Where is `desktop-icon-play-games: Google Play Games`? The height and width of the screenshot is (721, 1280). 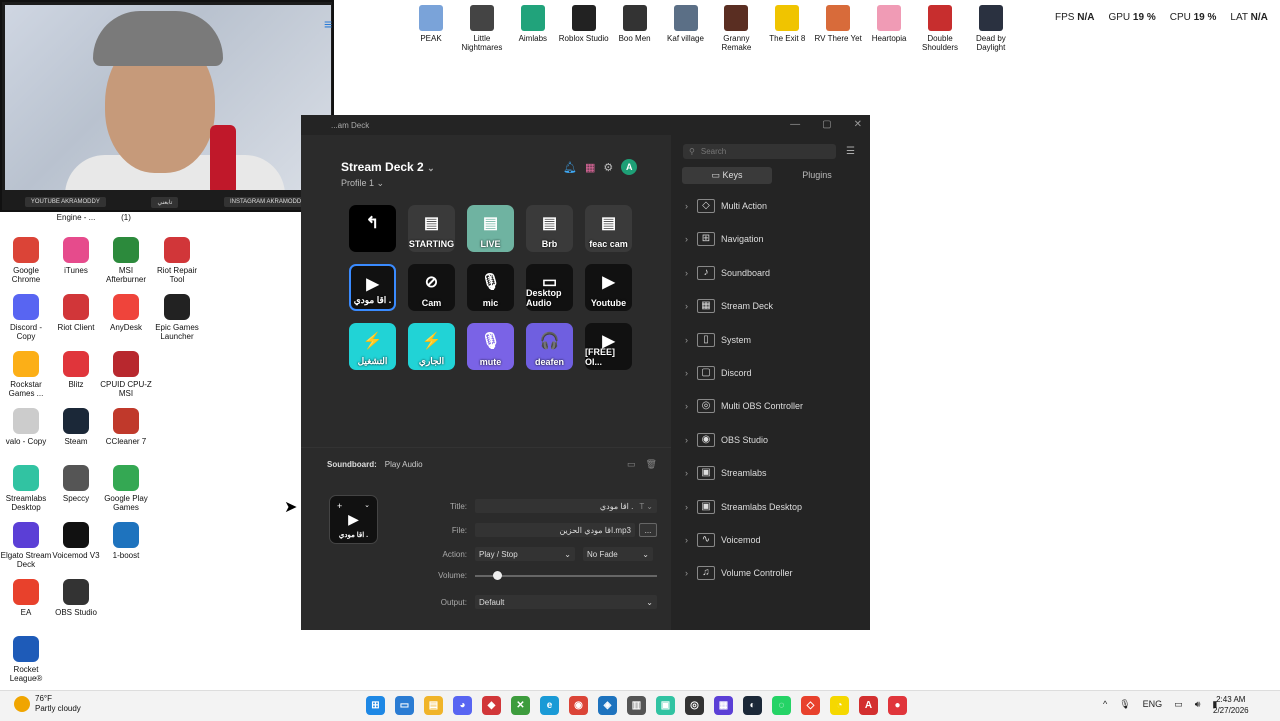 desktop-icon-play-games: Google Play Games is located at coordinates (126, 488).